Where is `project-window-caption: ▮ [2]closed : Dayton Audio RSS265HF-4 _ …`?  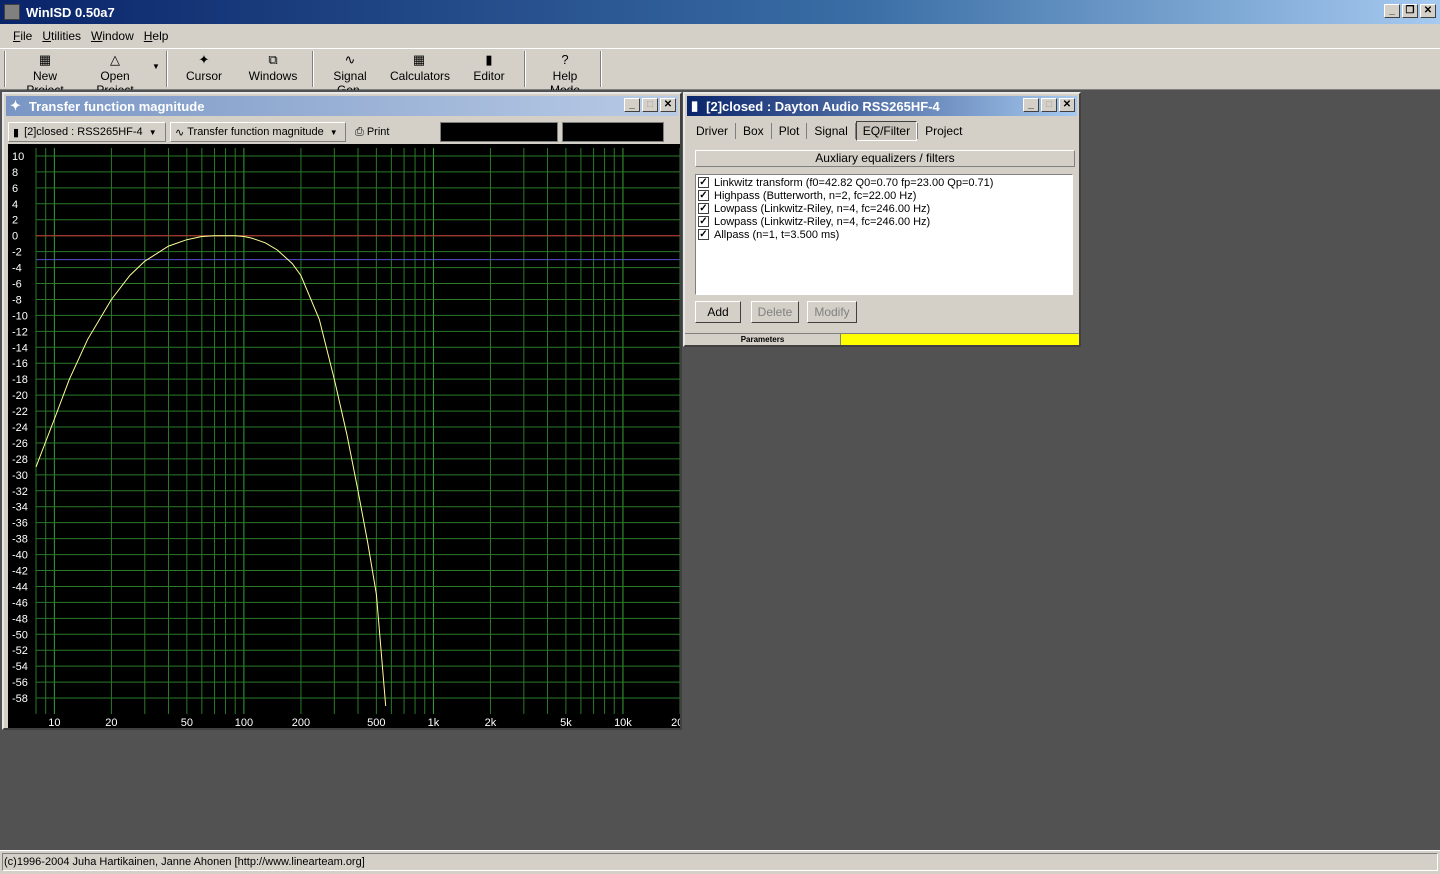
project-window-caption: ▮ [2]closed : Dayton Audio RSS265HF-4 _ … is located at coordinates (882, 106).